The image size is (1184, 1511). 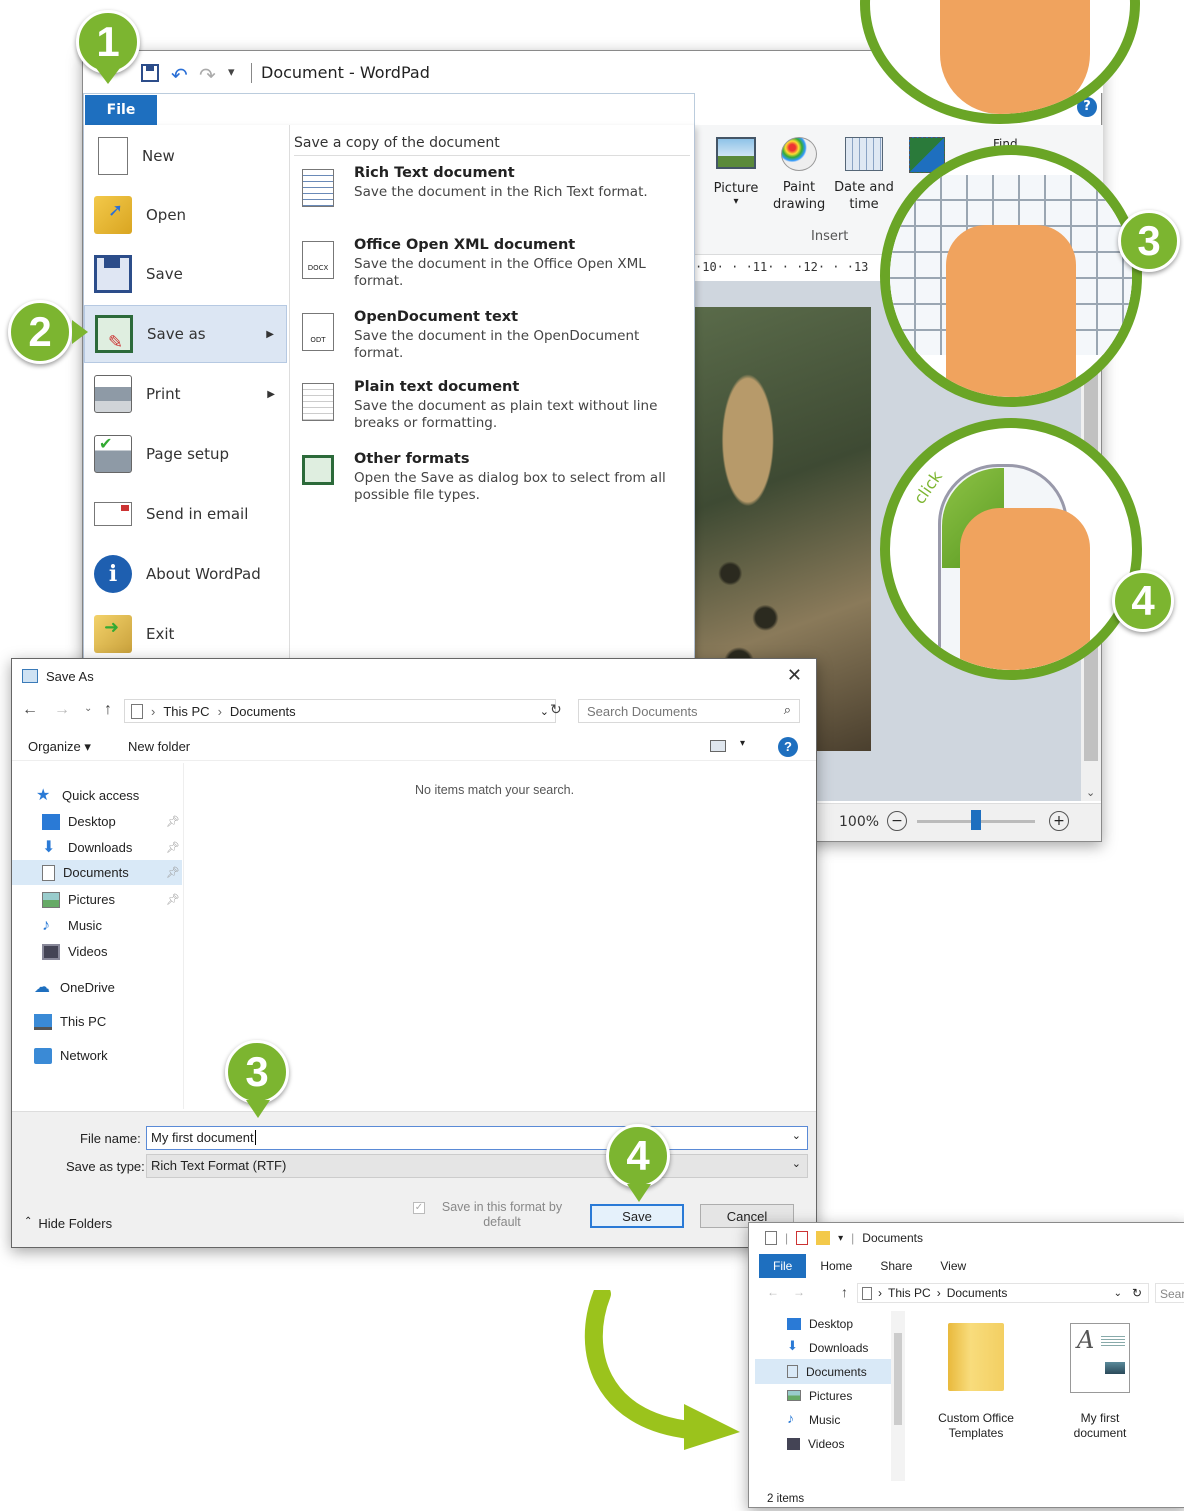 I want to click on customize-qat-icon: ▾, so click(x=231, y=72).